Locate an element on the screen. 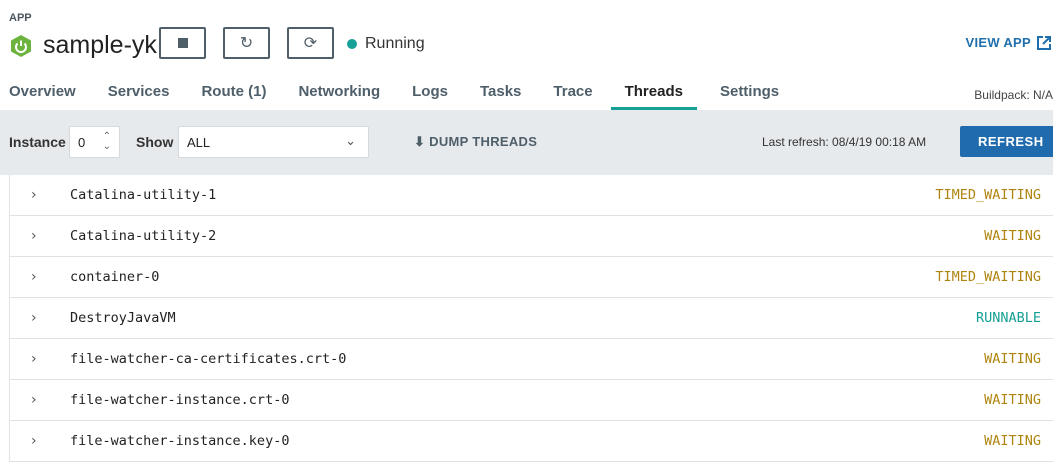  download-icon: ⬇ is located at coordinates (420, 141).